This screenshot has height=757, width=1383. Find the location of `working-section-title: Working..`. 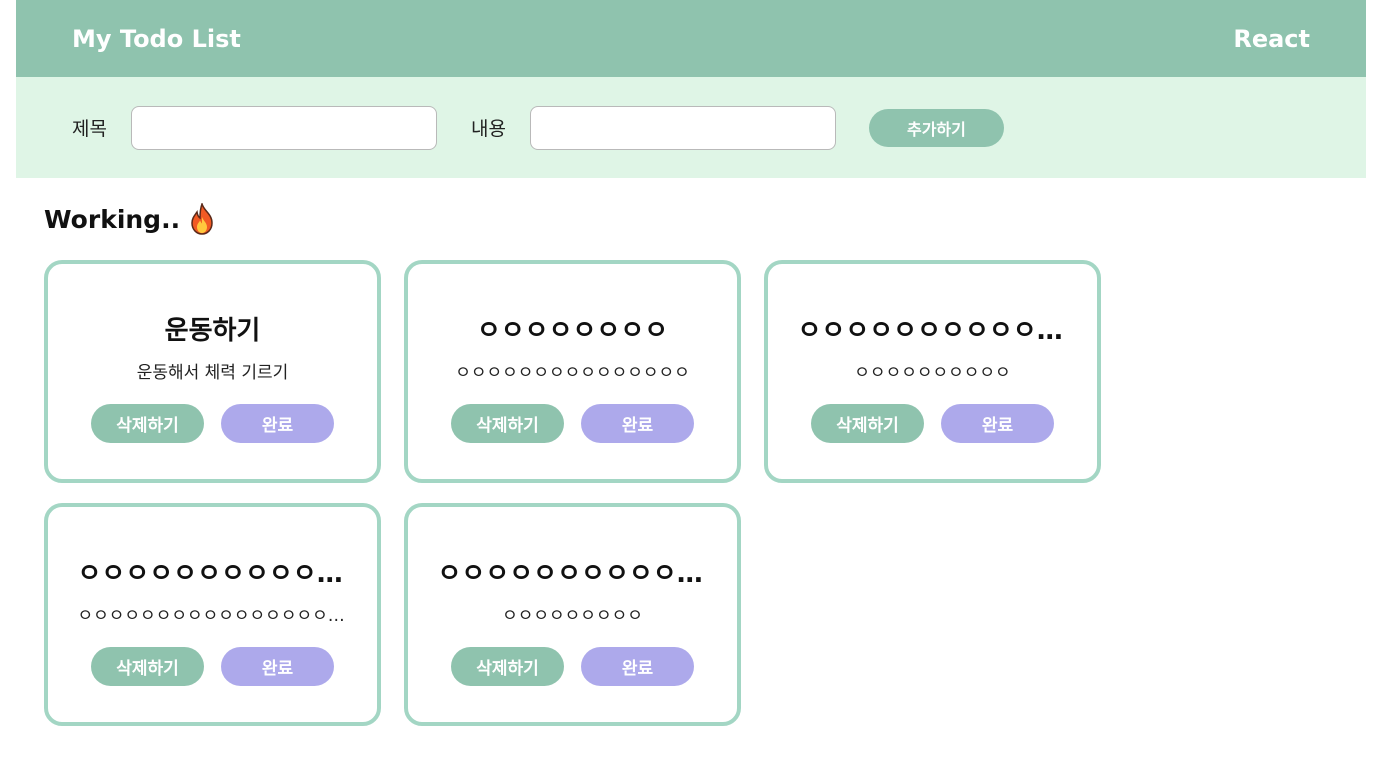

working-section-title: Working.. is located at coordinates (130, 218).